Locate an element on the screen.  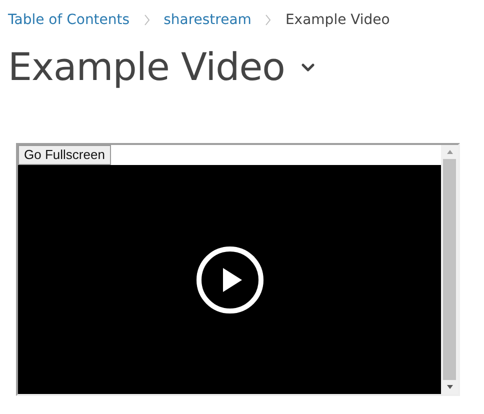
chevron-down-icon is located at coordinates (307, 67).